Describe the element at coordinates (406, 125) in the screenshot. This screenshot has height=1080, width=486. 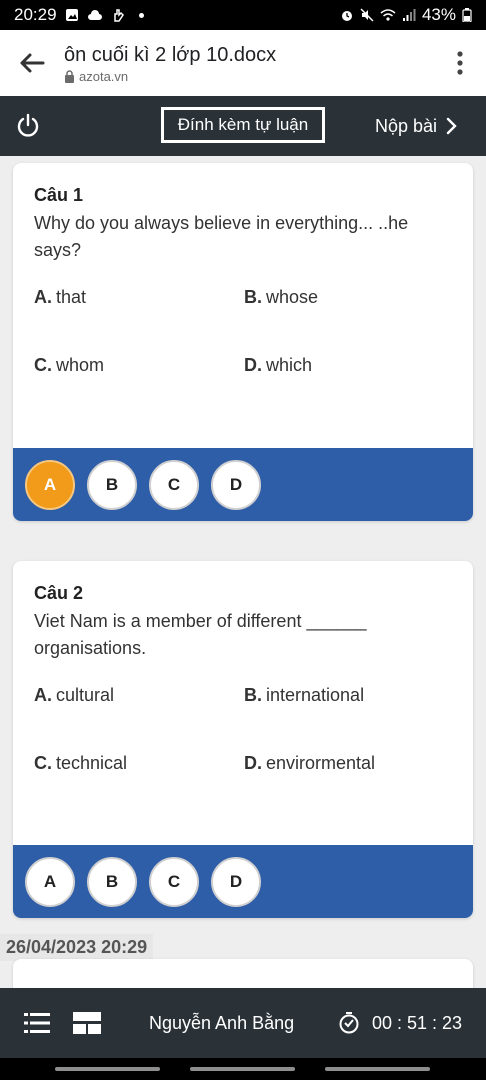
I see `submit-label: Nộp bài` at that location.